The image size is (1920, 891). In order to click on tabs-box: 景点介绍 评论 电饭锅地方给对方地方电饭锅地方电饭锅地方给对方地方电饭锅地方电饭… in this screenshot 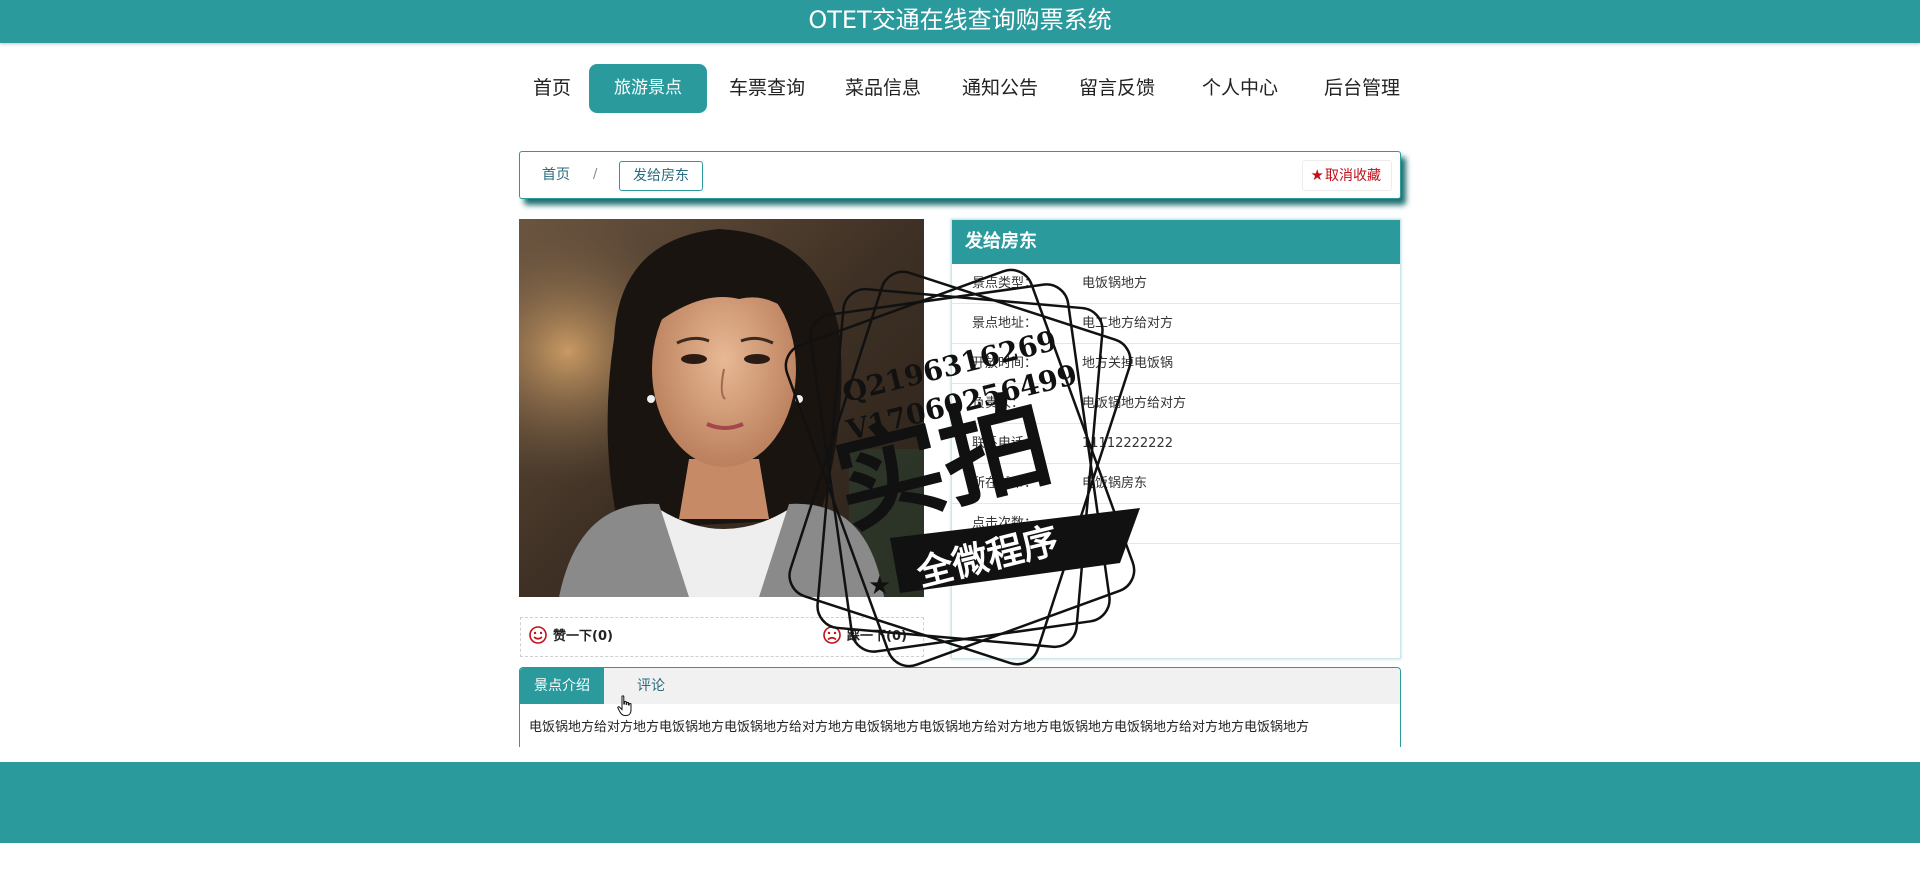, I will do `click(960, 707)`.